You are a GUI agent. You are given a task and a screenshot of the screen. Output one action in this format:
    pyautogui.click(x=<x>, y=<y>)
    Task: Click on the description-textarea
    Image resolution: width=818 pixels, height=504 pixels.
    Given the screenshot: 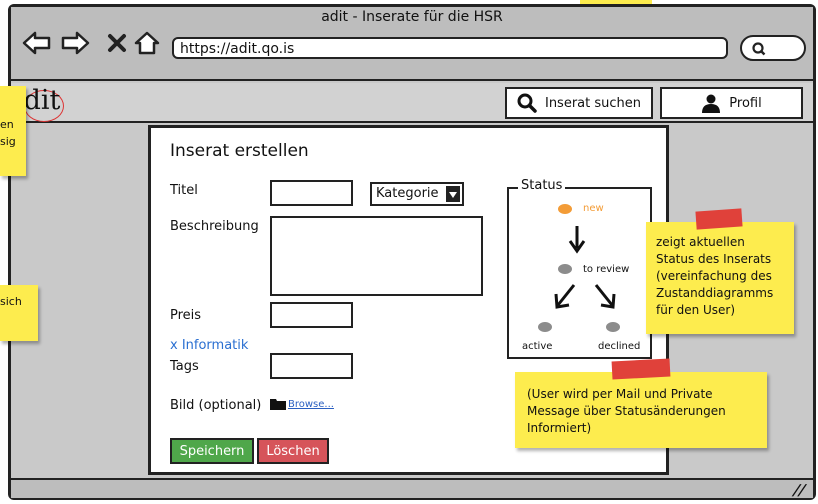 What is the action you would take?
    pyautogui.click(x=376, y=256)
    